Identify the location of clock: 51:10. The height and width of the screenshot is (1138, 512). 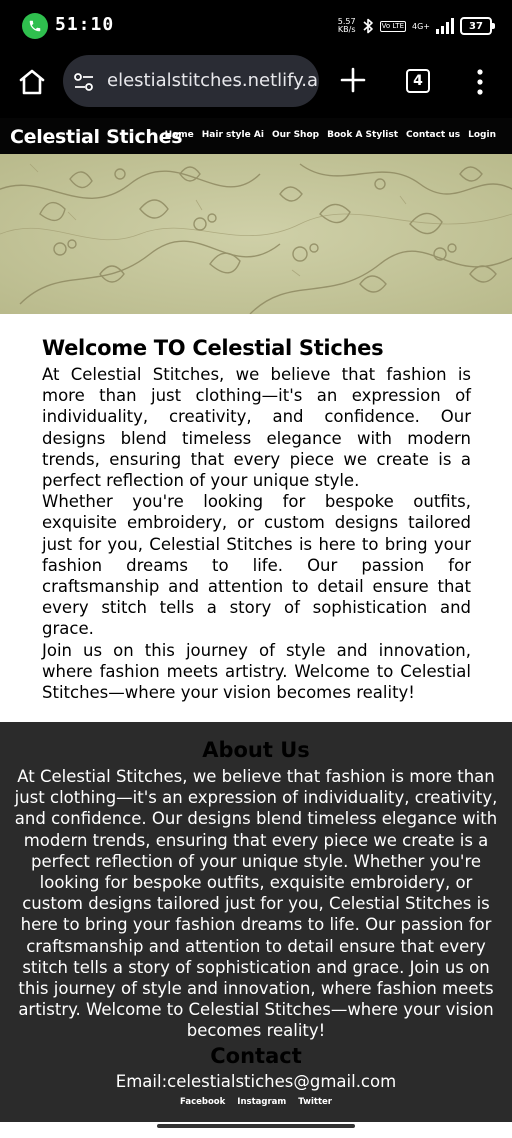
(85, 24).